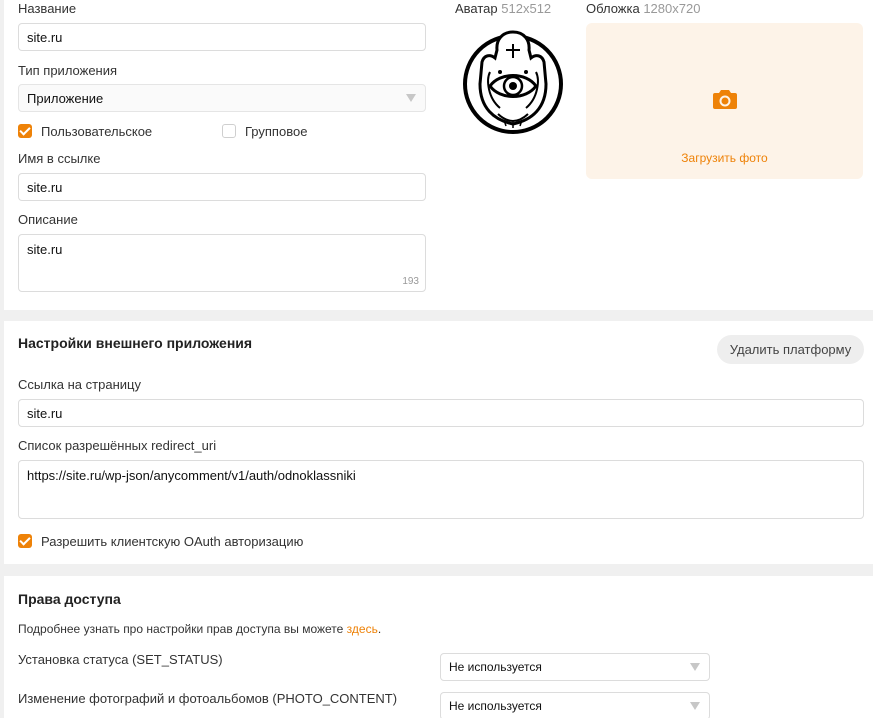 This screenshot has height=718, width=873. What do you see at coordinates (410, 281) in the screenshot?
I see `description-counter: 193` at bounding box center [410, 281].